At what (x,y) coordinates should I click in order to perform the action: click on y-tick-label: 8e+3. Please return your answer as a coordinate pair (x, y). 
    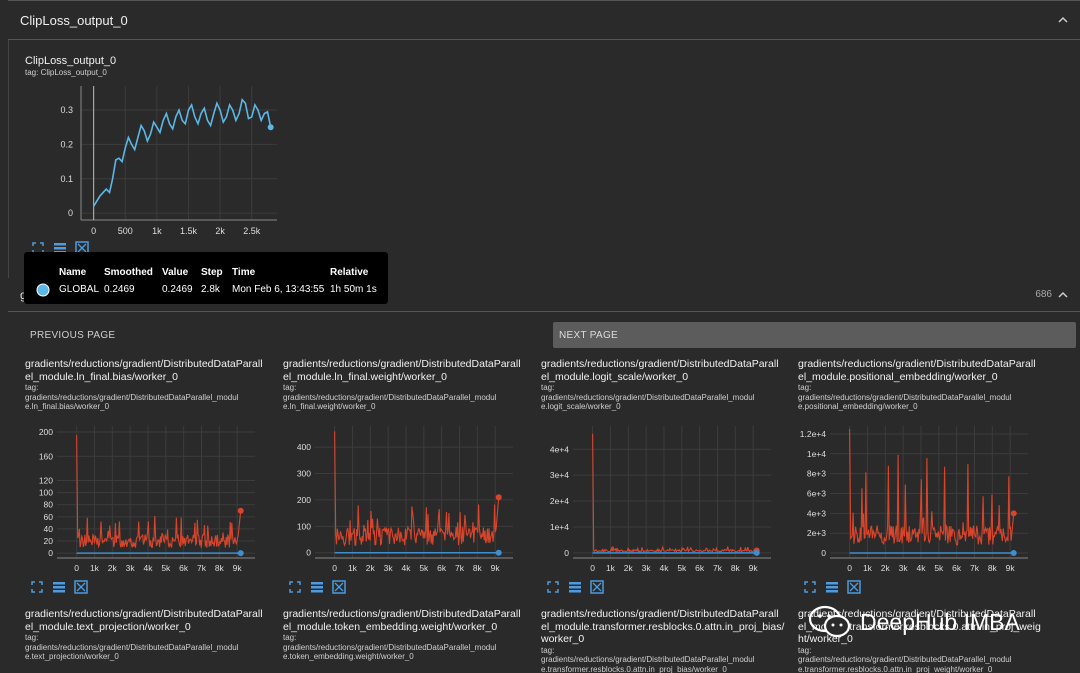
    Looking at the image, I should click on (816, 474).